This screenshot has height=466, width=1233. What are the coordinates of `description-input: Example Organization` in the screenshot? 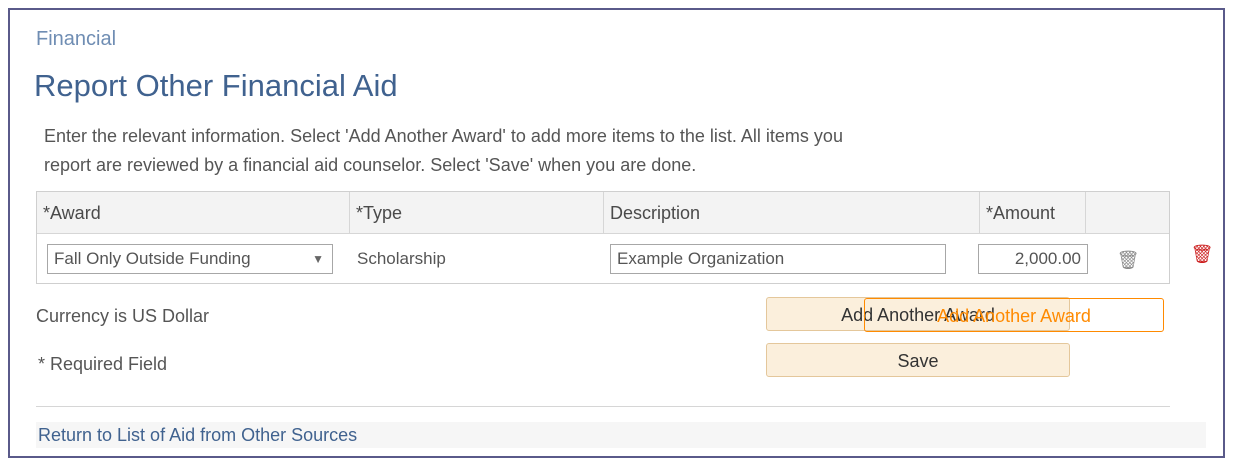 It's located at (778, 259).